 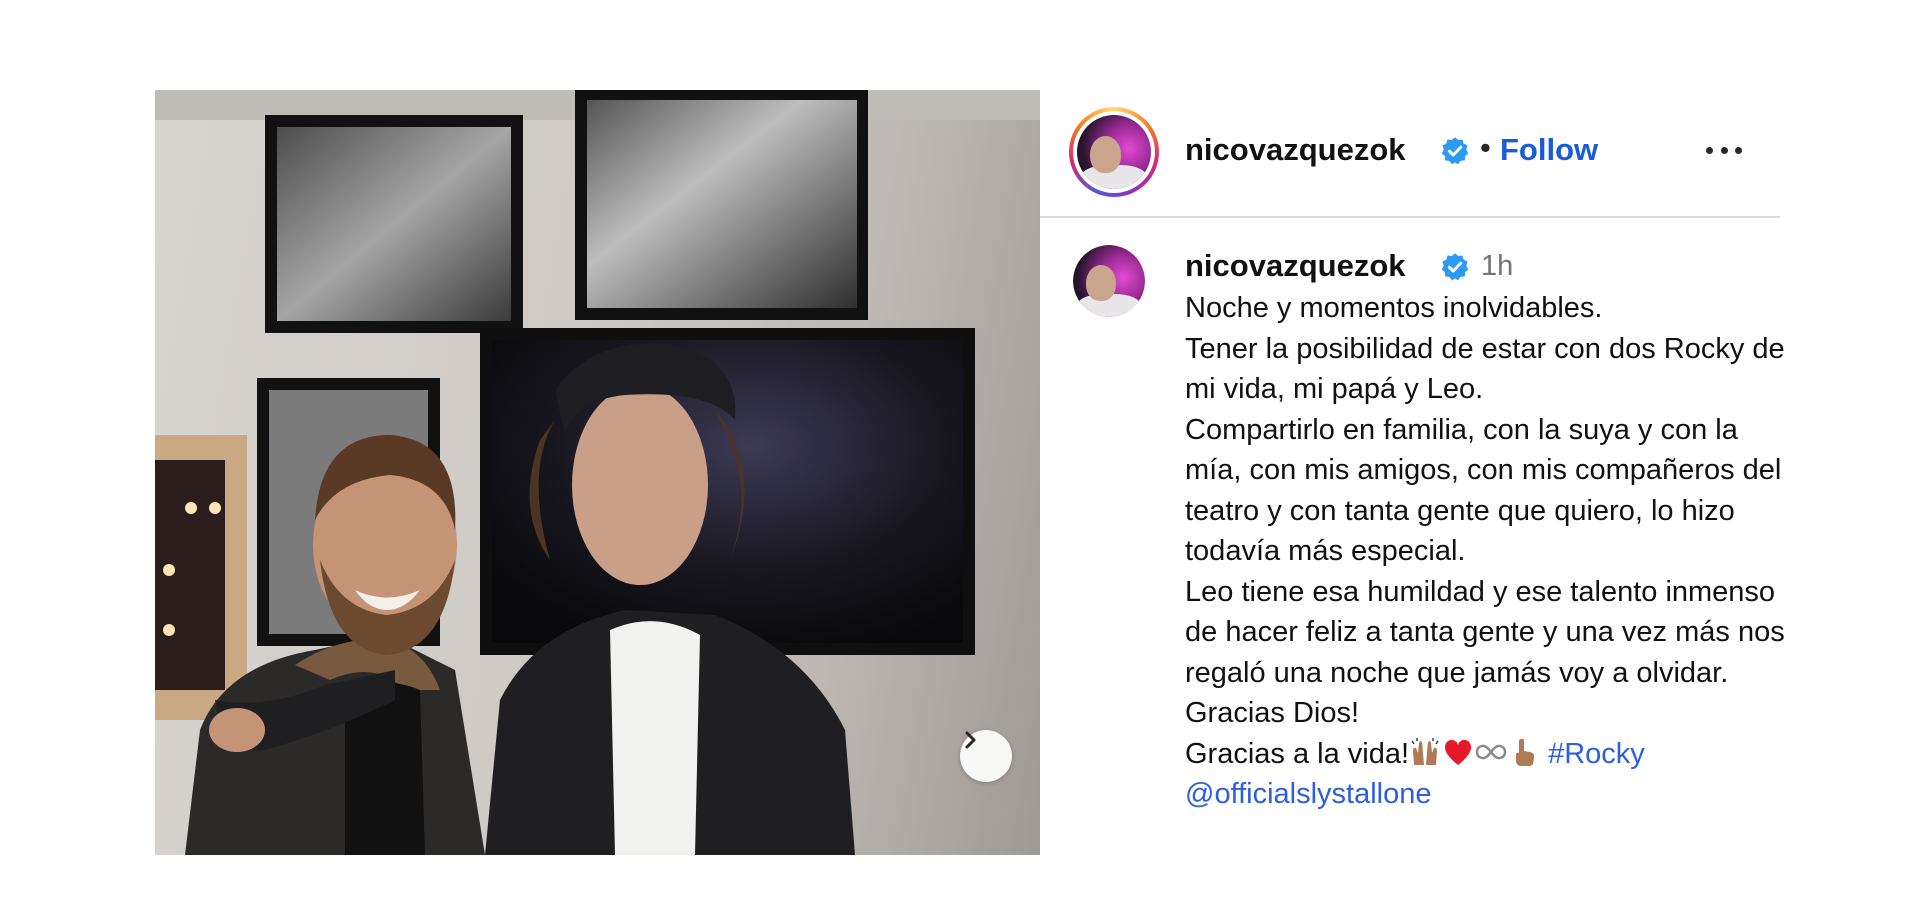 I want to click on more-horizontal-icon, so click(x=1709, y=150).